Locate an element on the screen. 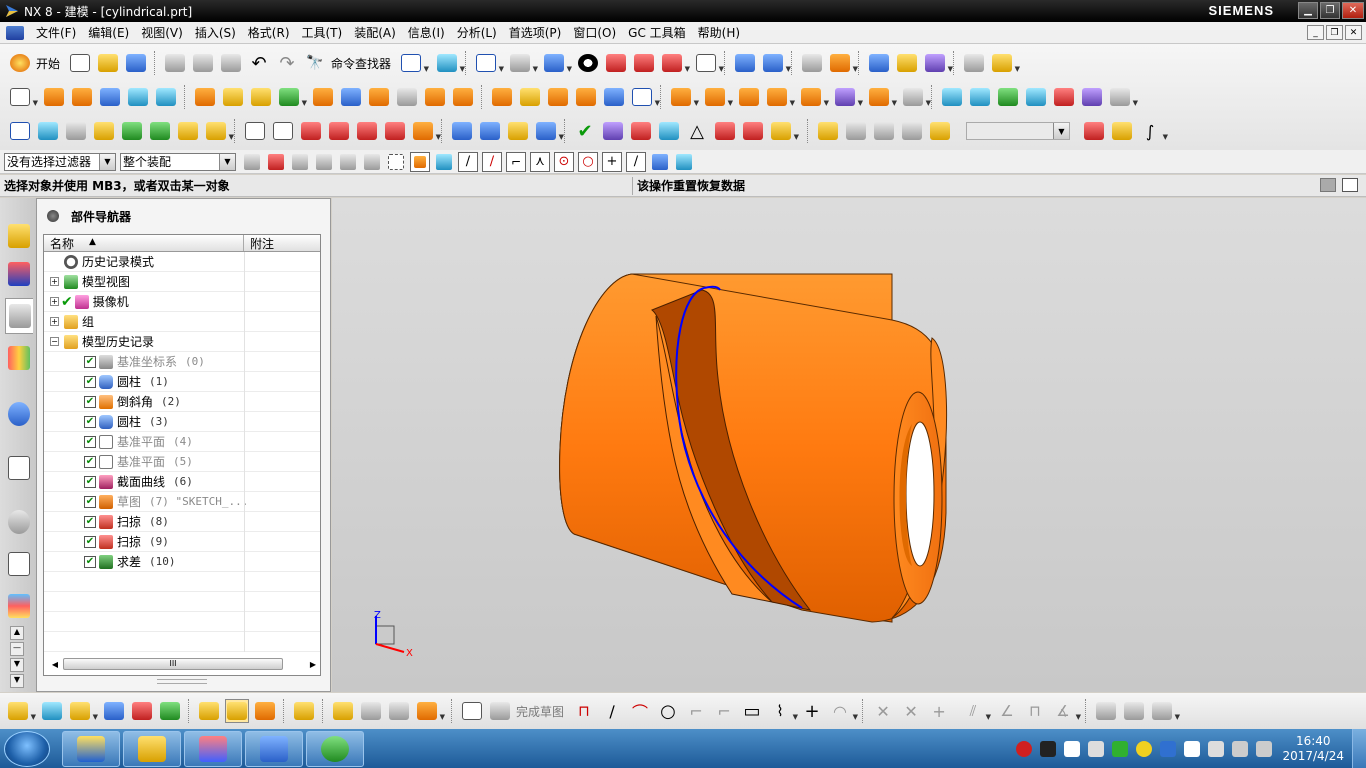  convergent-icon is located at coordinates (1094, 131).